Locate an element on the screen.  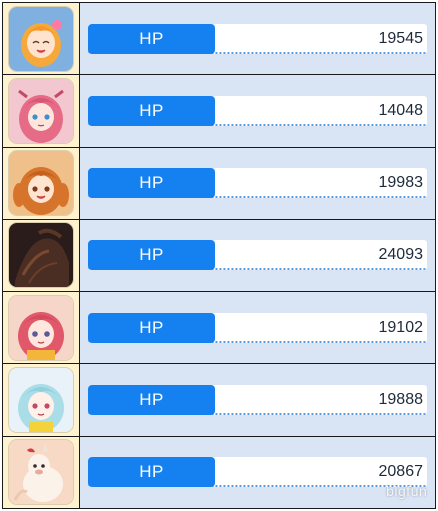
table-row: HP 19983 is located at coordinates (219, 183).